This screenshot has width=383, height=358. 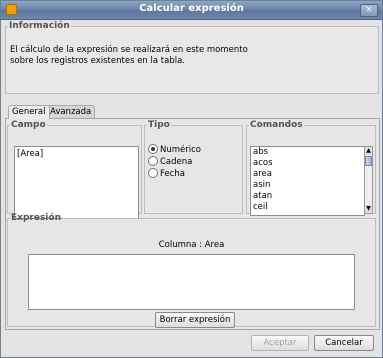 What do you see at coordinates (28, 125) in the screenshot?
I see `campo-legend: Campo` at bounding box center [28, 125].